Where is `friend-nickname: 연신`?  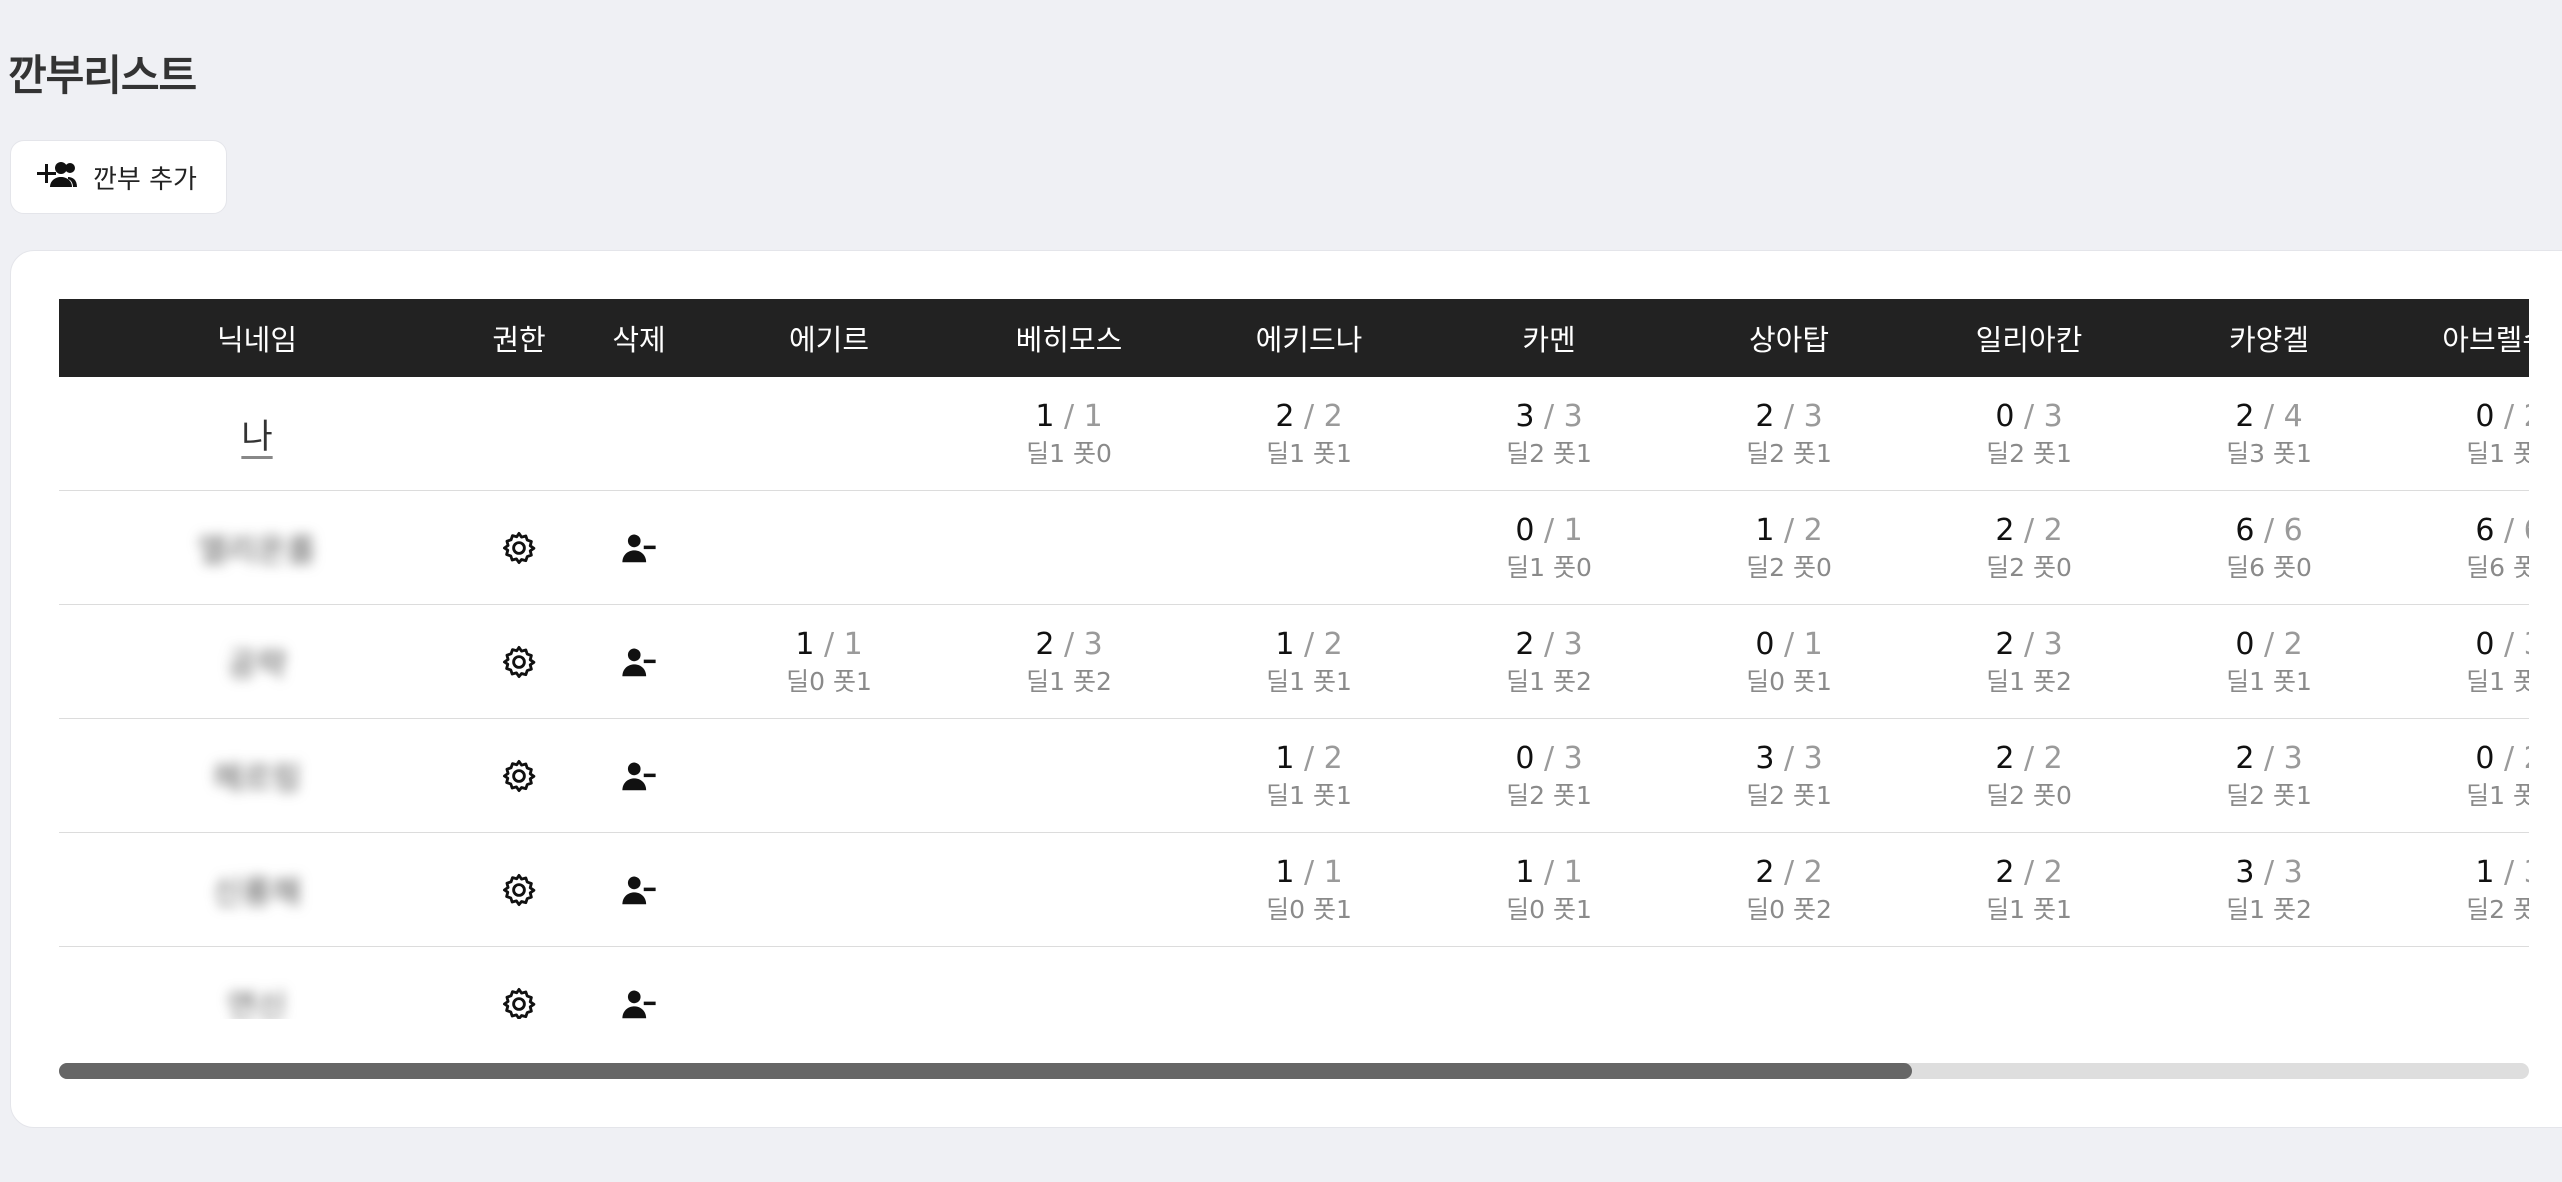 friend-nickname: 연신 is located at coordinates (257, 1000).